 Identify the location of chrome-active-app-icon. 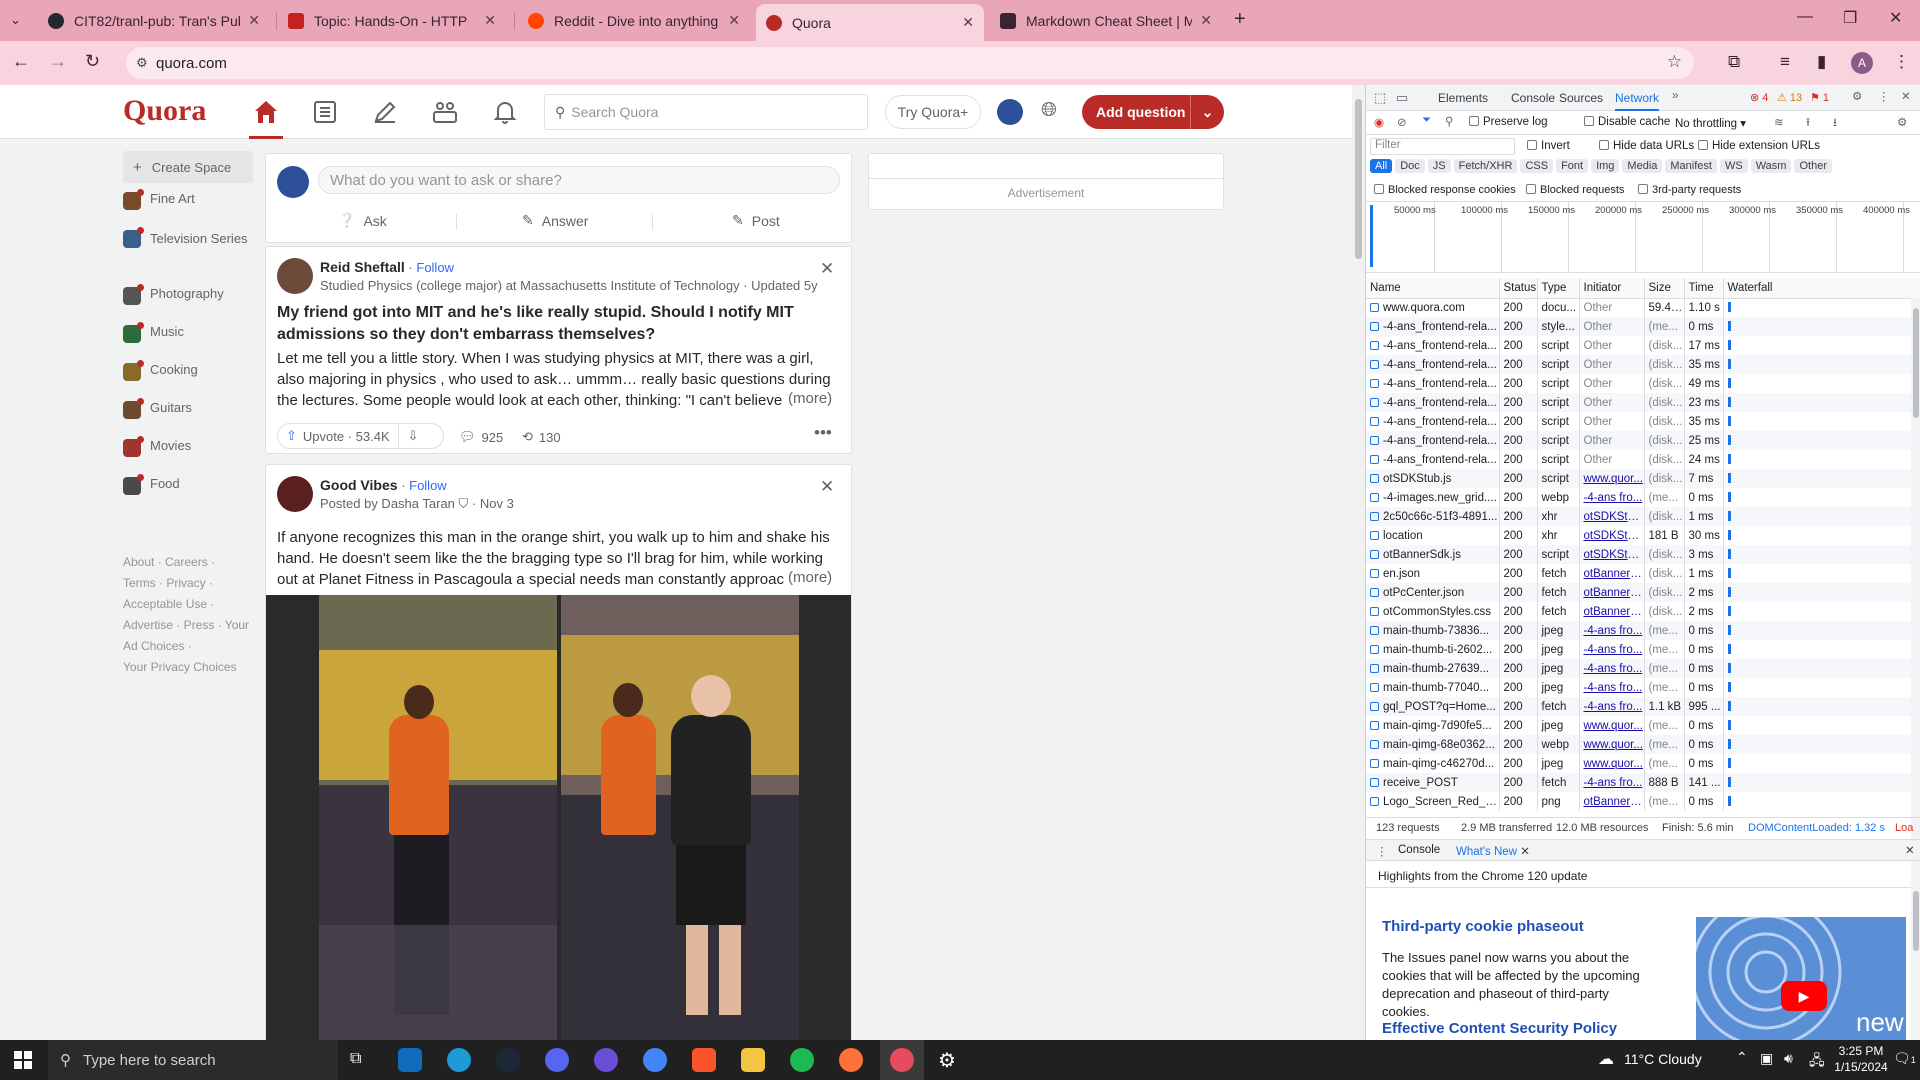
(902, 1060).